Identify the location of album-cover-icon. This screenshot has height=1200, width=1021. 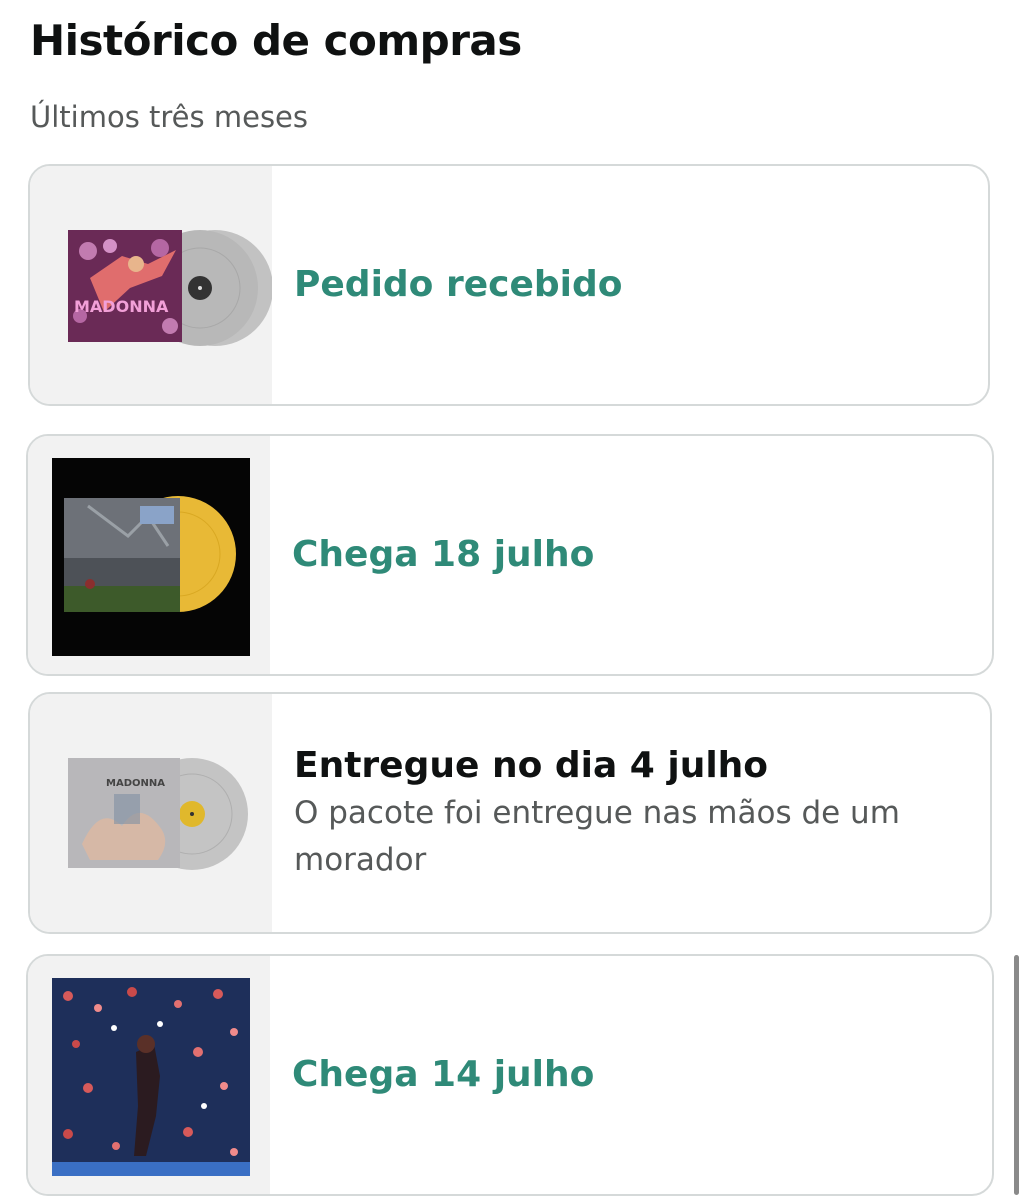
(151, 1077).